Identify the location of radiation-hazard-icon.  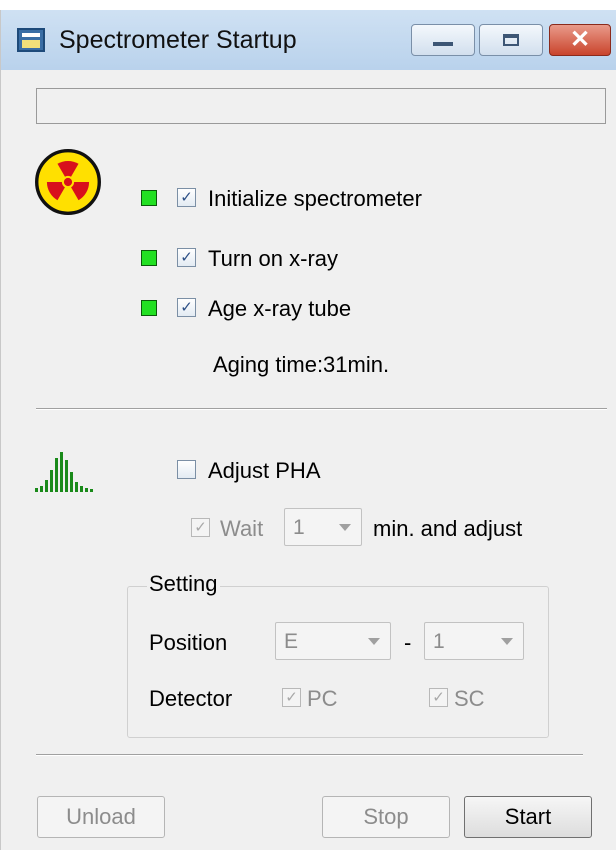
(68, 182).